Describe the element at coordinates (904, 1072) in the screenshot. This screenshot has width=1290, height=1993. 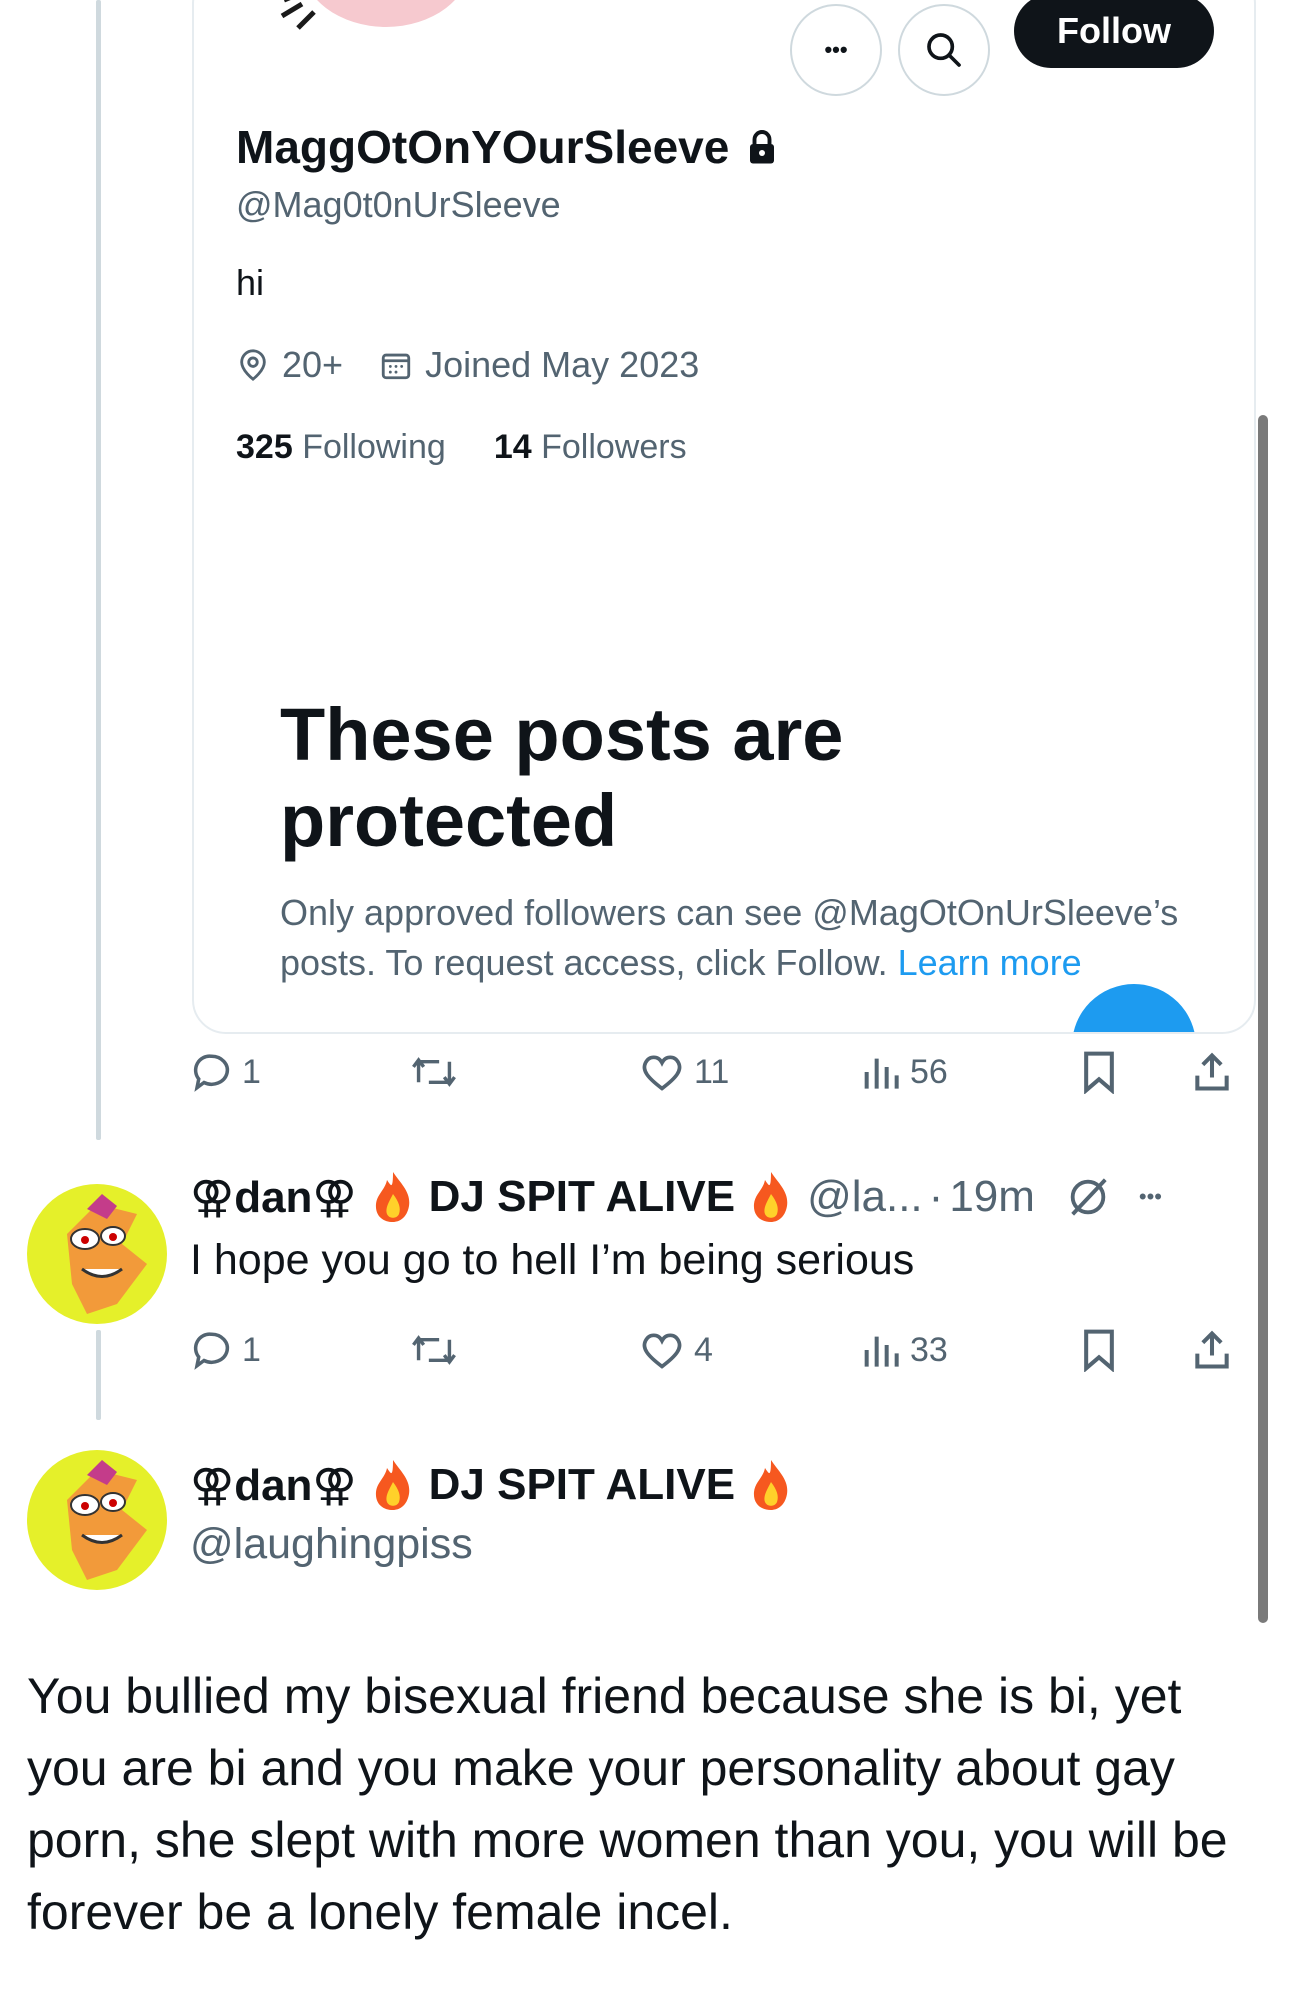
I see `views-action: 56` at that location.